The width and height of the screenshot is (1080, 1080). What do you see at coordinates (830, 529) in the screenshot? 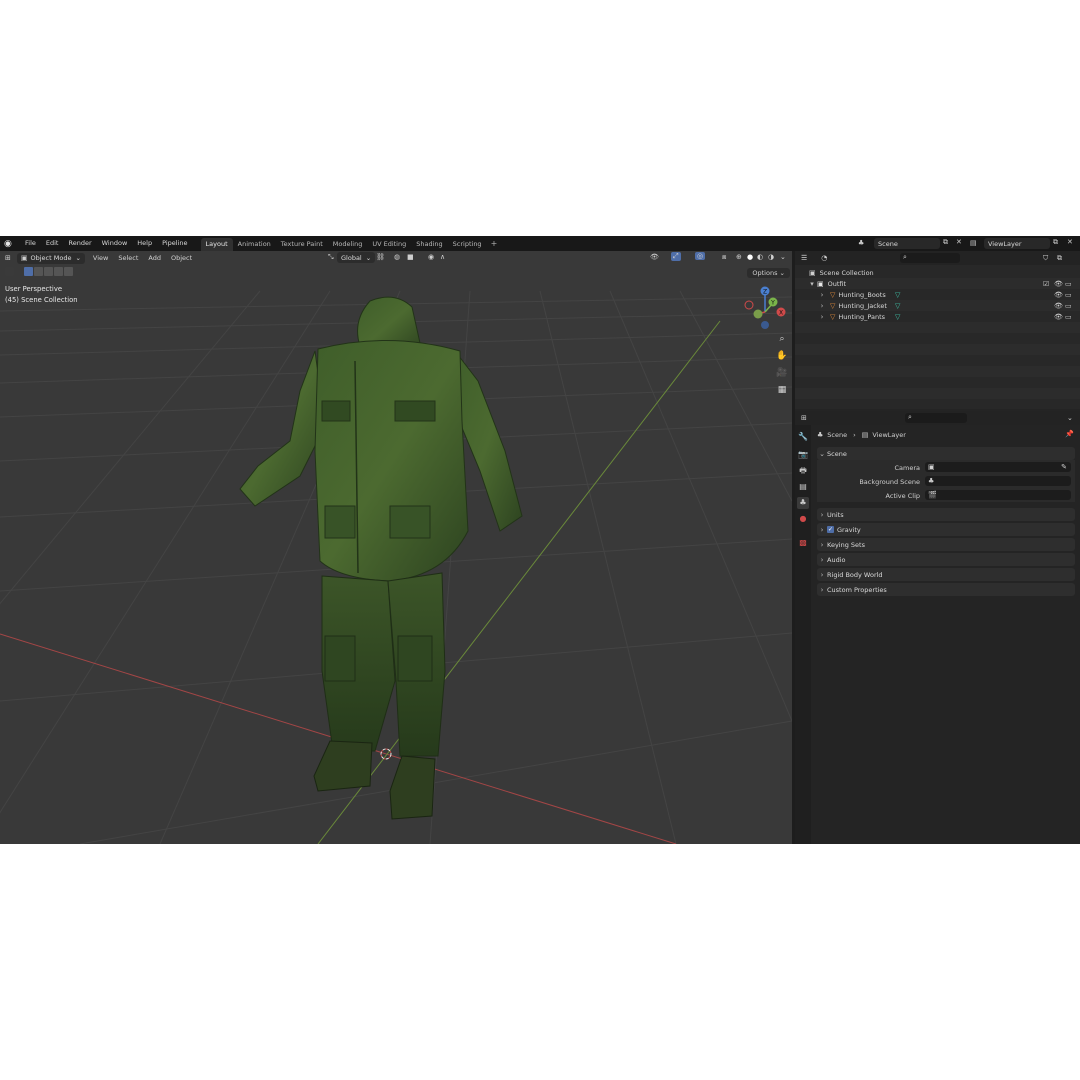
I see `gravity-checkbox: ✓` at bounding box center [830, 529].